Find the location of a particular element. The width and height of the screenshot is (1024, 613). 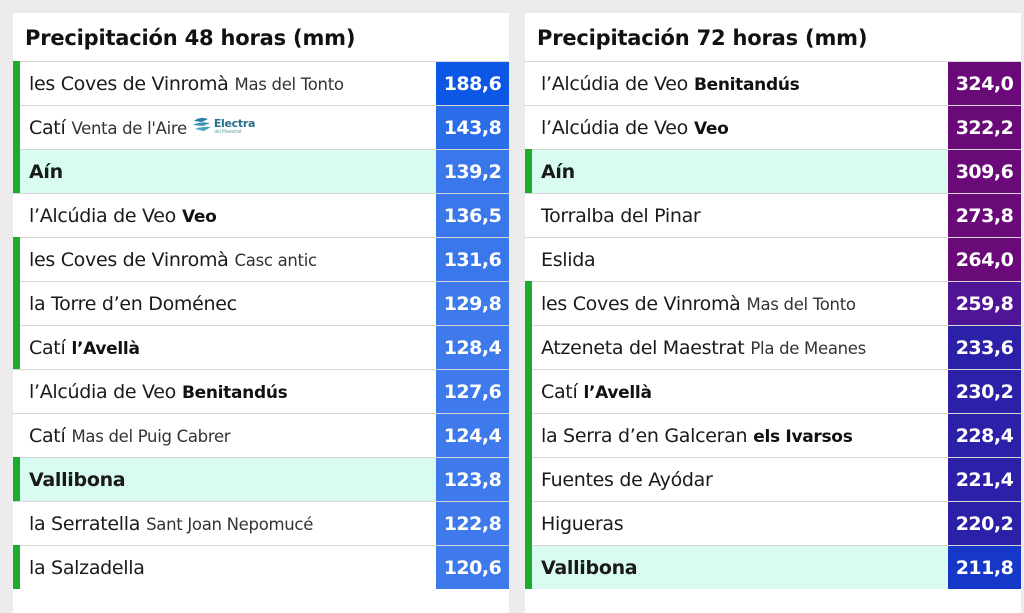

municipality-name: Atzeneta del Maestrat is located at coordinates (643, 348).